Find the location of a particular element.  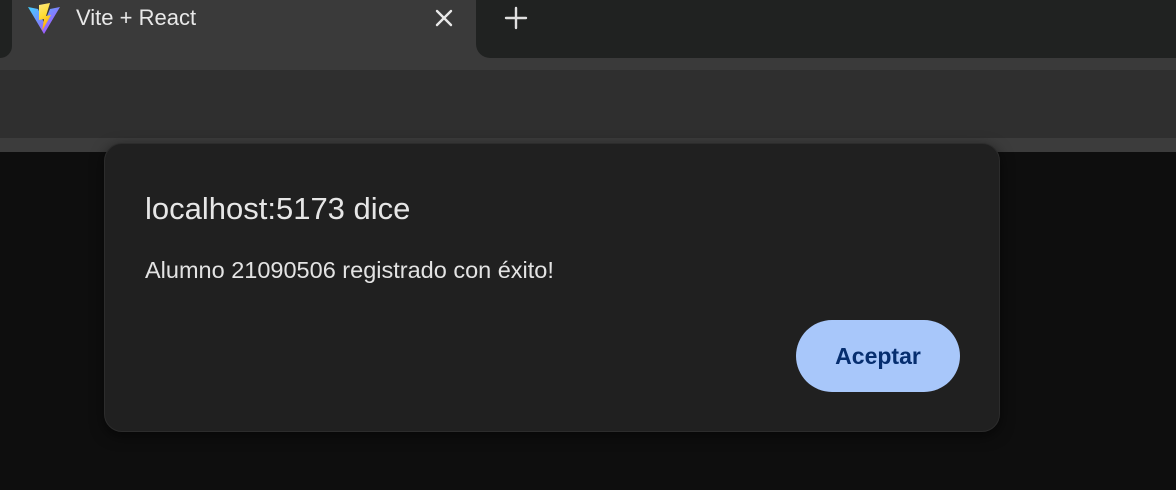

close-icon is located at coordinates (444, 18).